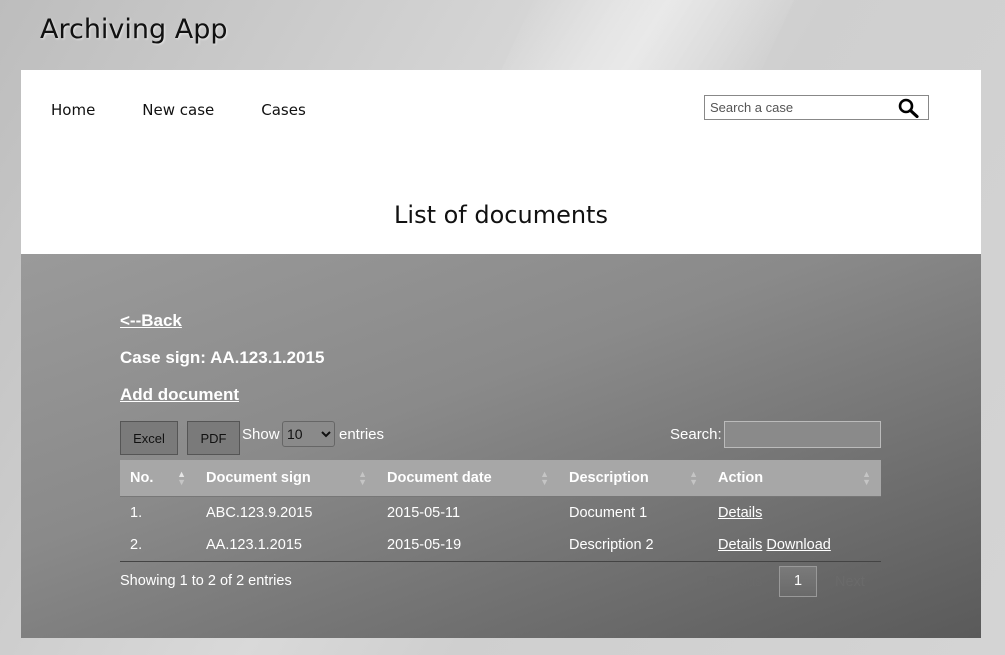 The image size is (1005, 655). I want to click on column-header-description: Description ▲ ▼, so click(633, 478).